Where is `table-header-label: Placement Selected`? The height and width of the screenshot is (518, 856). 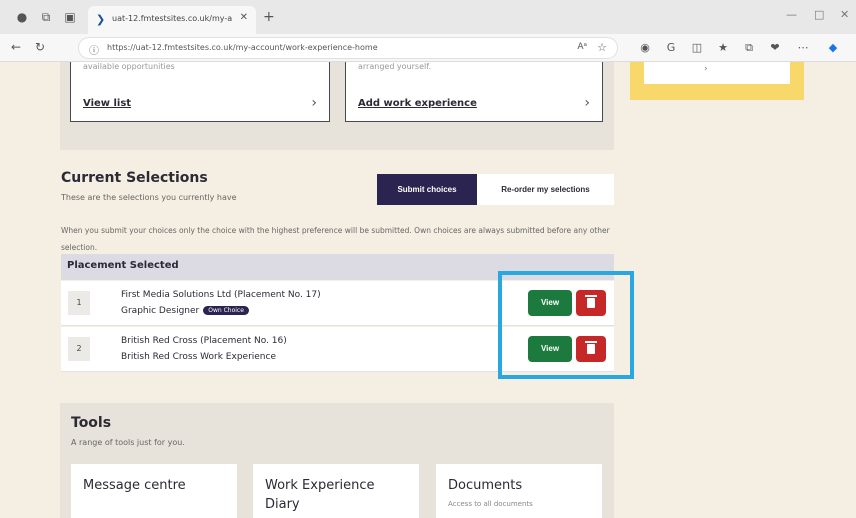 table-header-label: Placement Selected is located at coordinates (123, 265).